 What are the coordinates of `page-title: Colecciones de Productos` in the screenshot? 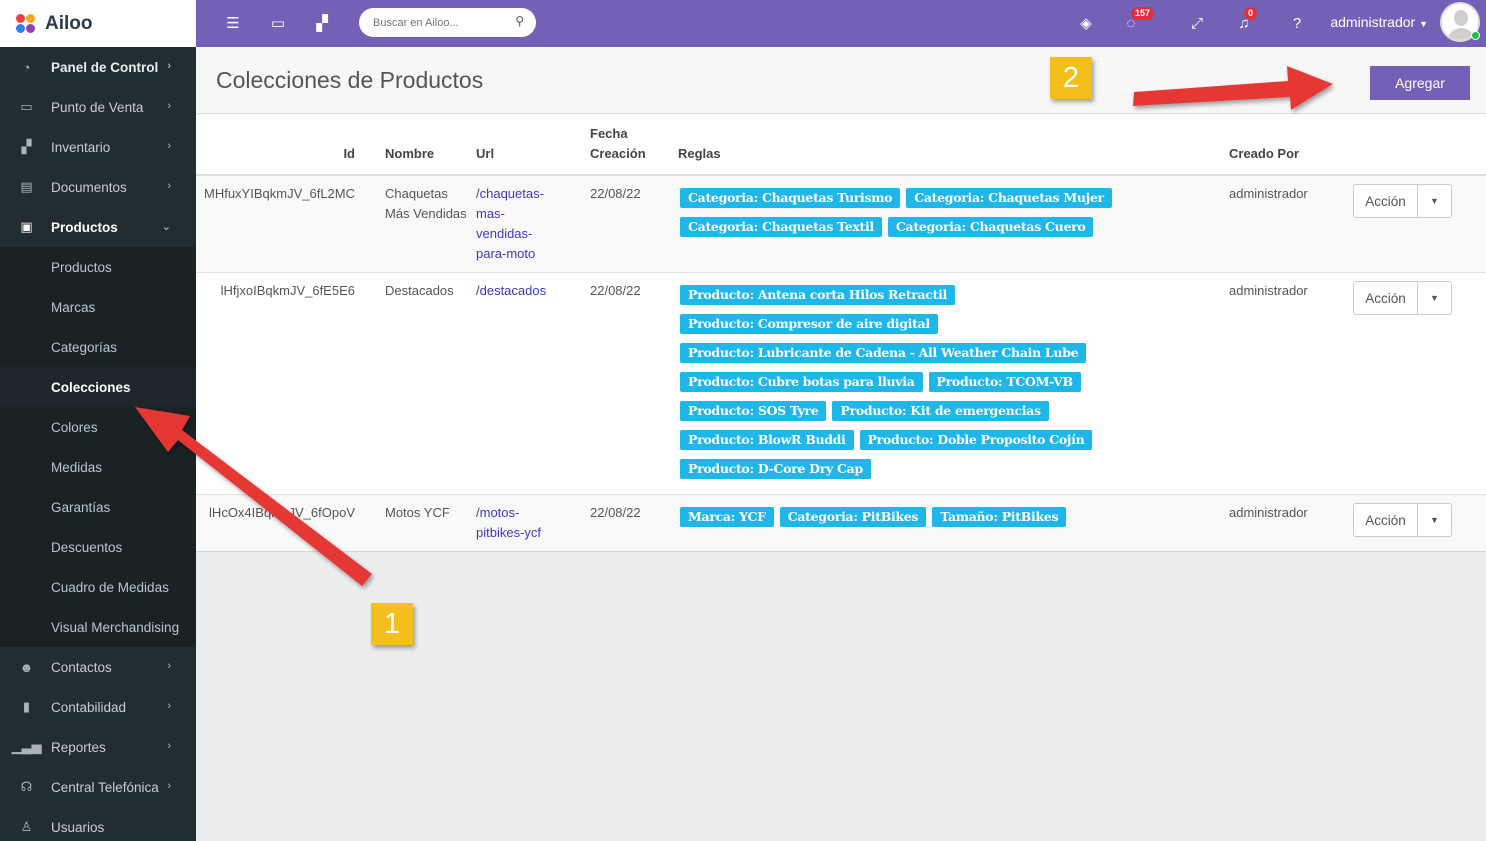 It's located at (350, 80).